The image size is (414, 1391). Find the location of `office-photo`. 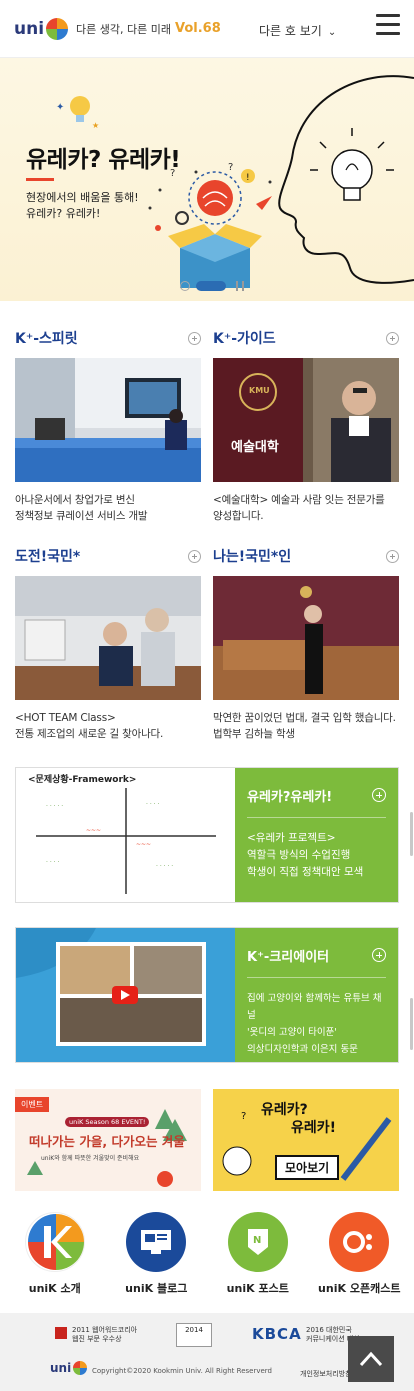

office-photo is located at coordinates (108, 420).